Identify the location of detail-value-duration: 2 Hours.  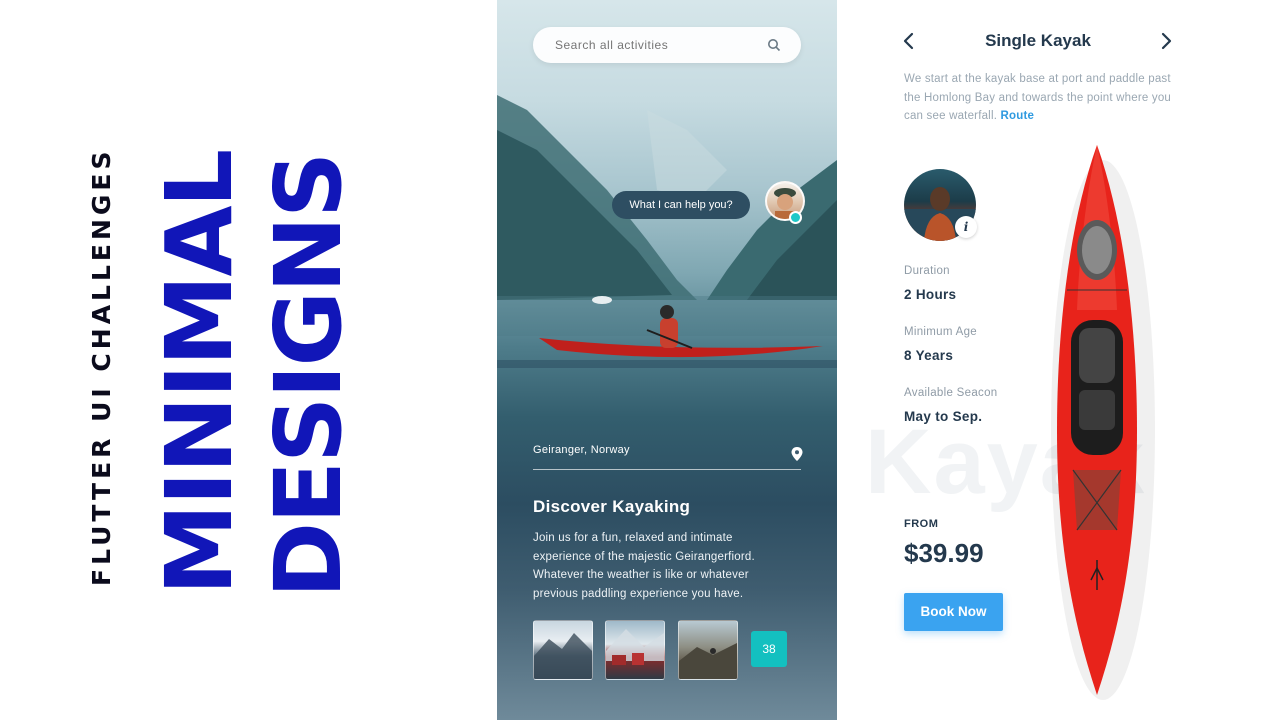
(930, 294).